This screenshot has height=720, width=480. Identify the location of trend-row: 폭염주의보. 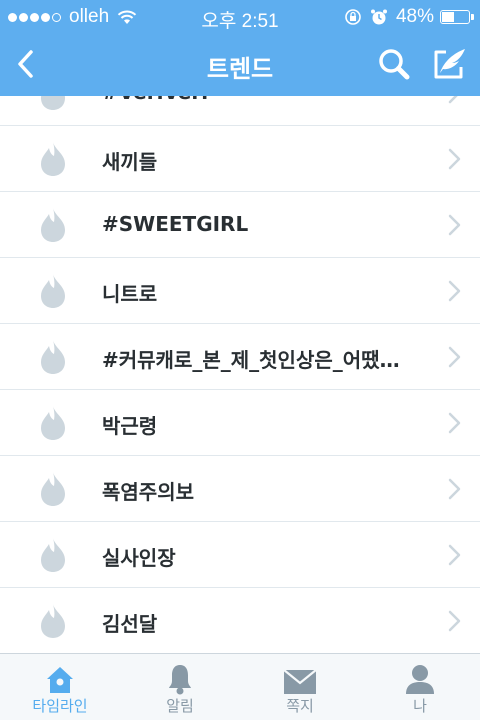
(240, 489).